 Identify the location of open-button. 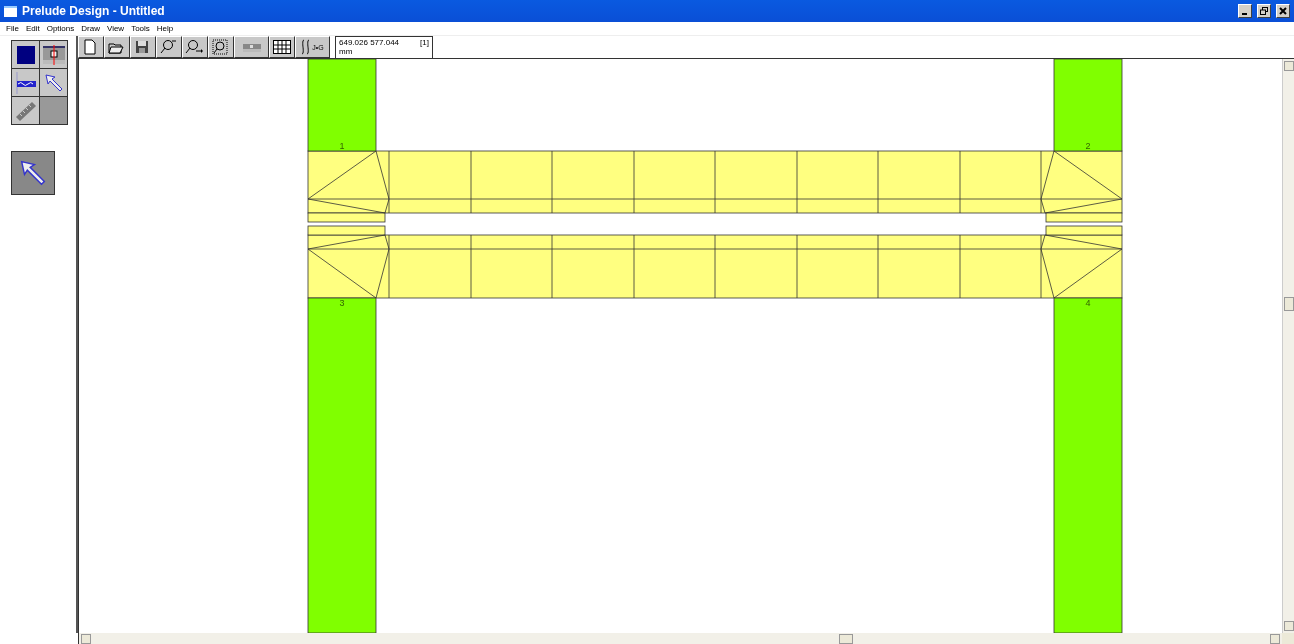
(117, 47).